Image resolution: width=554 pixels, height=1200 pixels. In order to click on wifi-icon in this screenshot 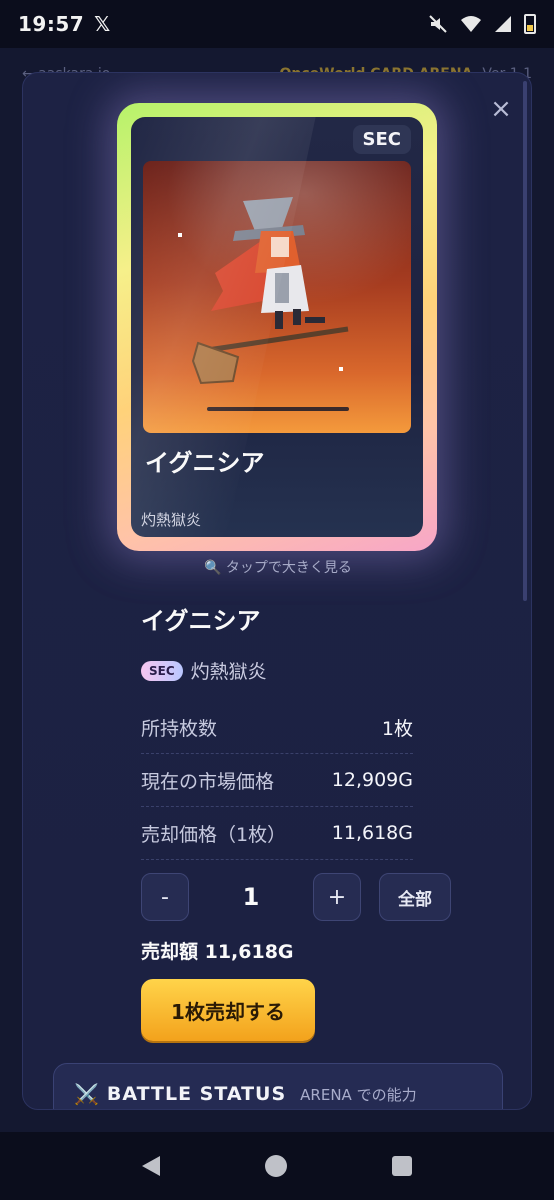, I will do `click(471, 24)`.